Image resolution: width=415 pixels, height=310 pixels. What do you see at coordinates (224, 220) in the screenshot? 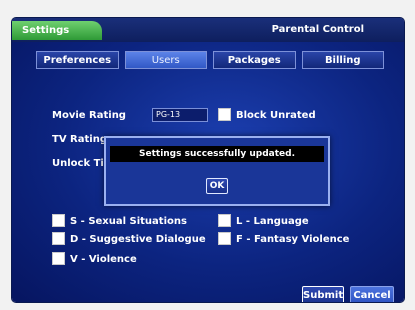
I see `filter-checkbox-l` at bounding box center [224, 220].